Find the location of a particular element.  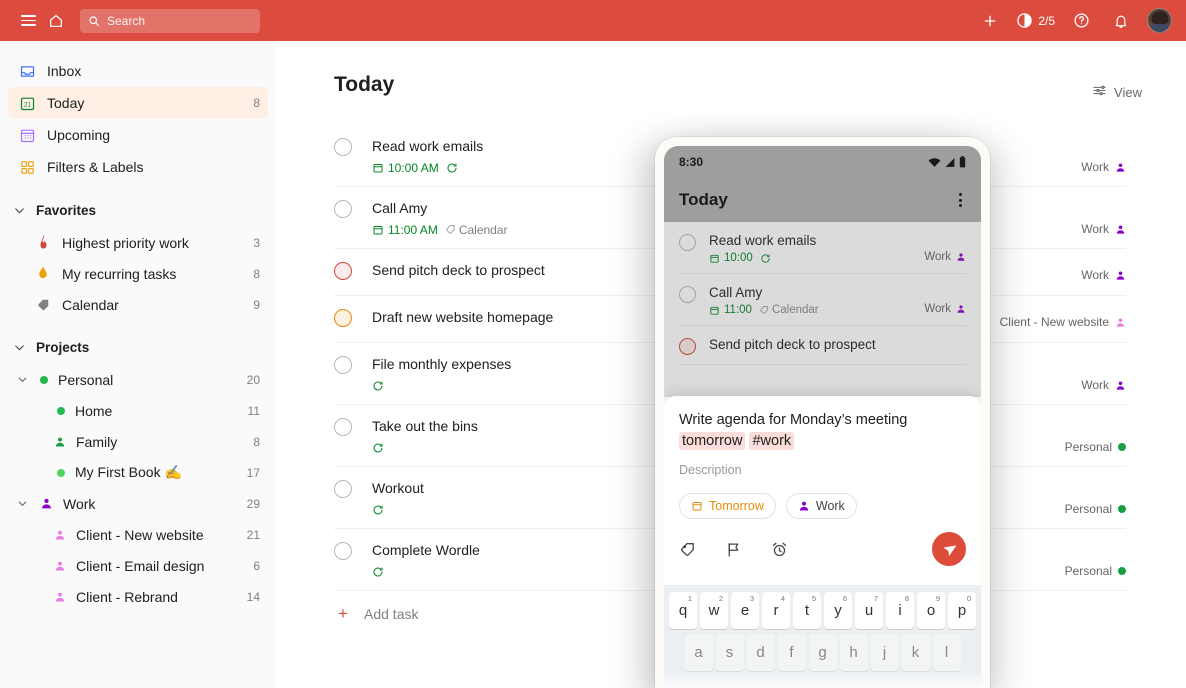

sidebar-item-filters-labels: Filters & Labels is located at coordinates (138, 167).